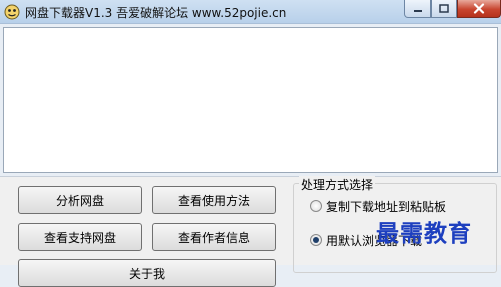 This screenshot has width=501, height=287. I want to click on radio-copy-to-clipboard: 复制下载地址到粘贴板, so click(378, 206).